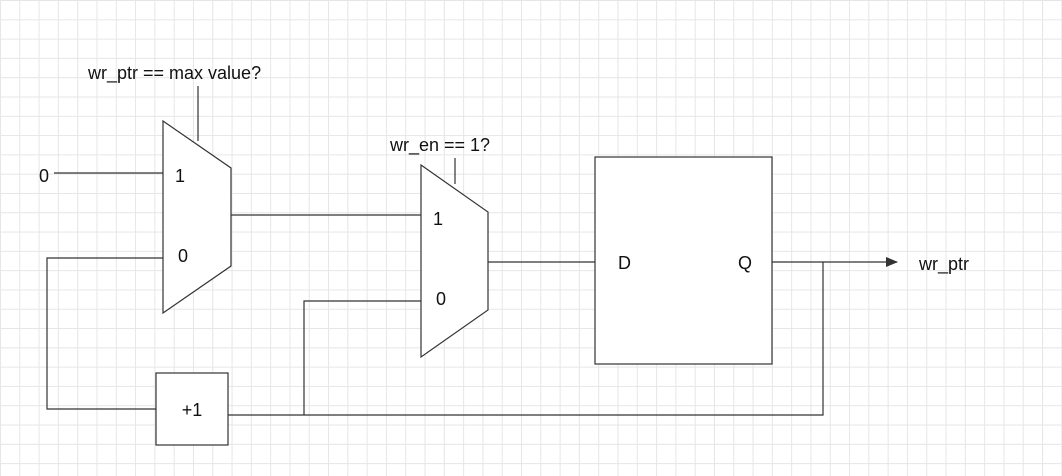 The width and height of the screenshot is (1062, 476). What do you see at coordinates (745, 263) in the screenshot?
I see `flipflop-q-label: Q` at bounding box center [745, 263].